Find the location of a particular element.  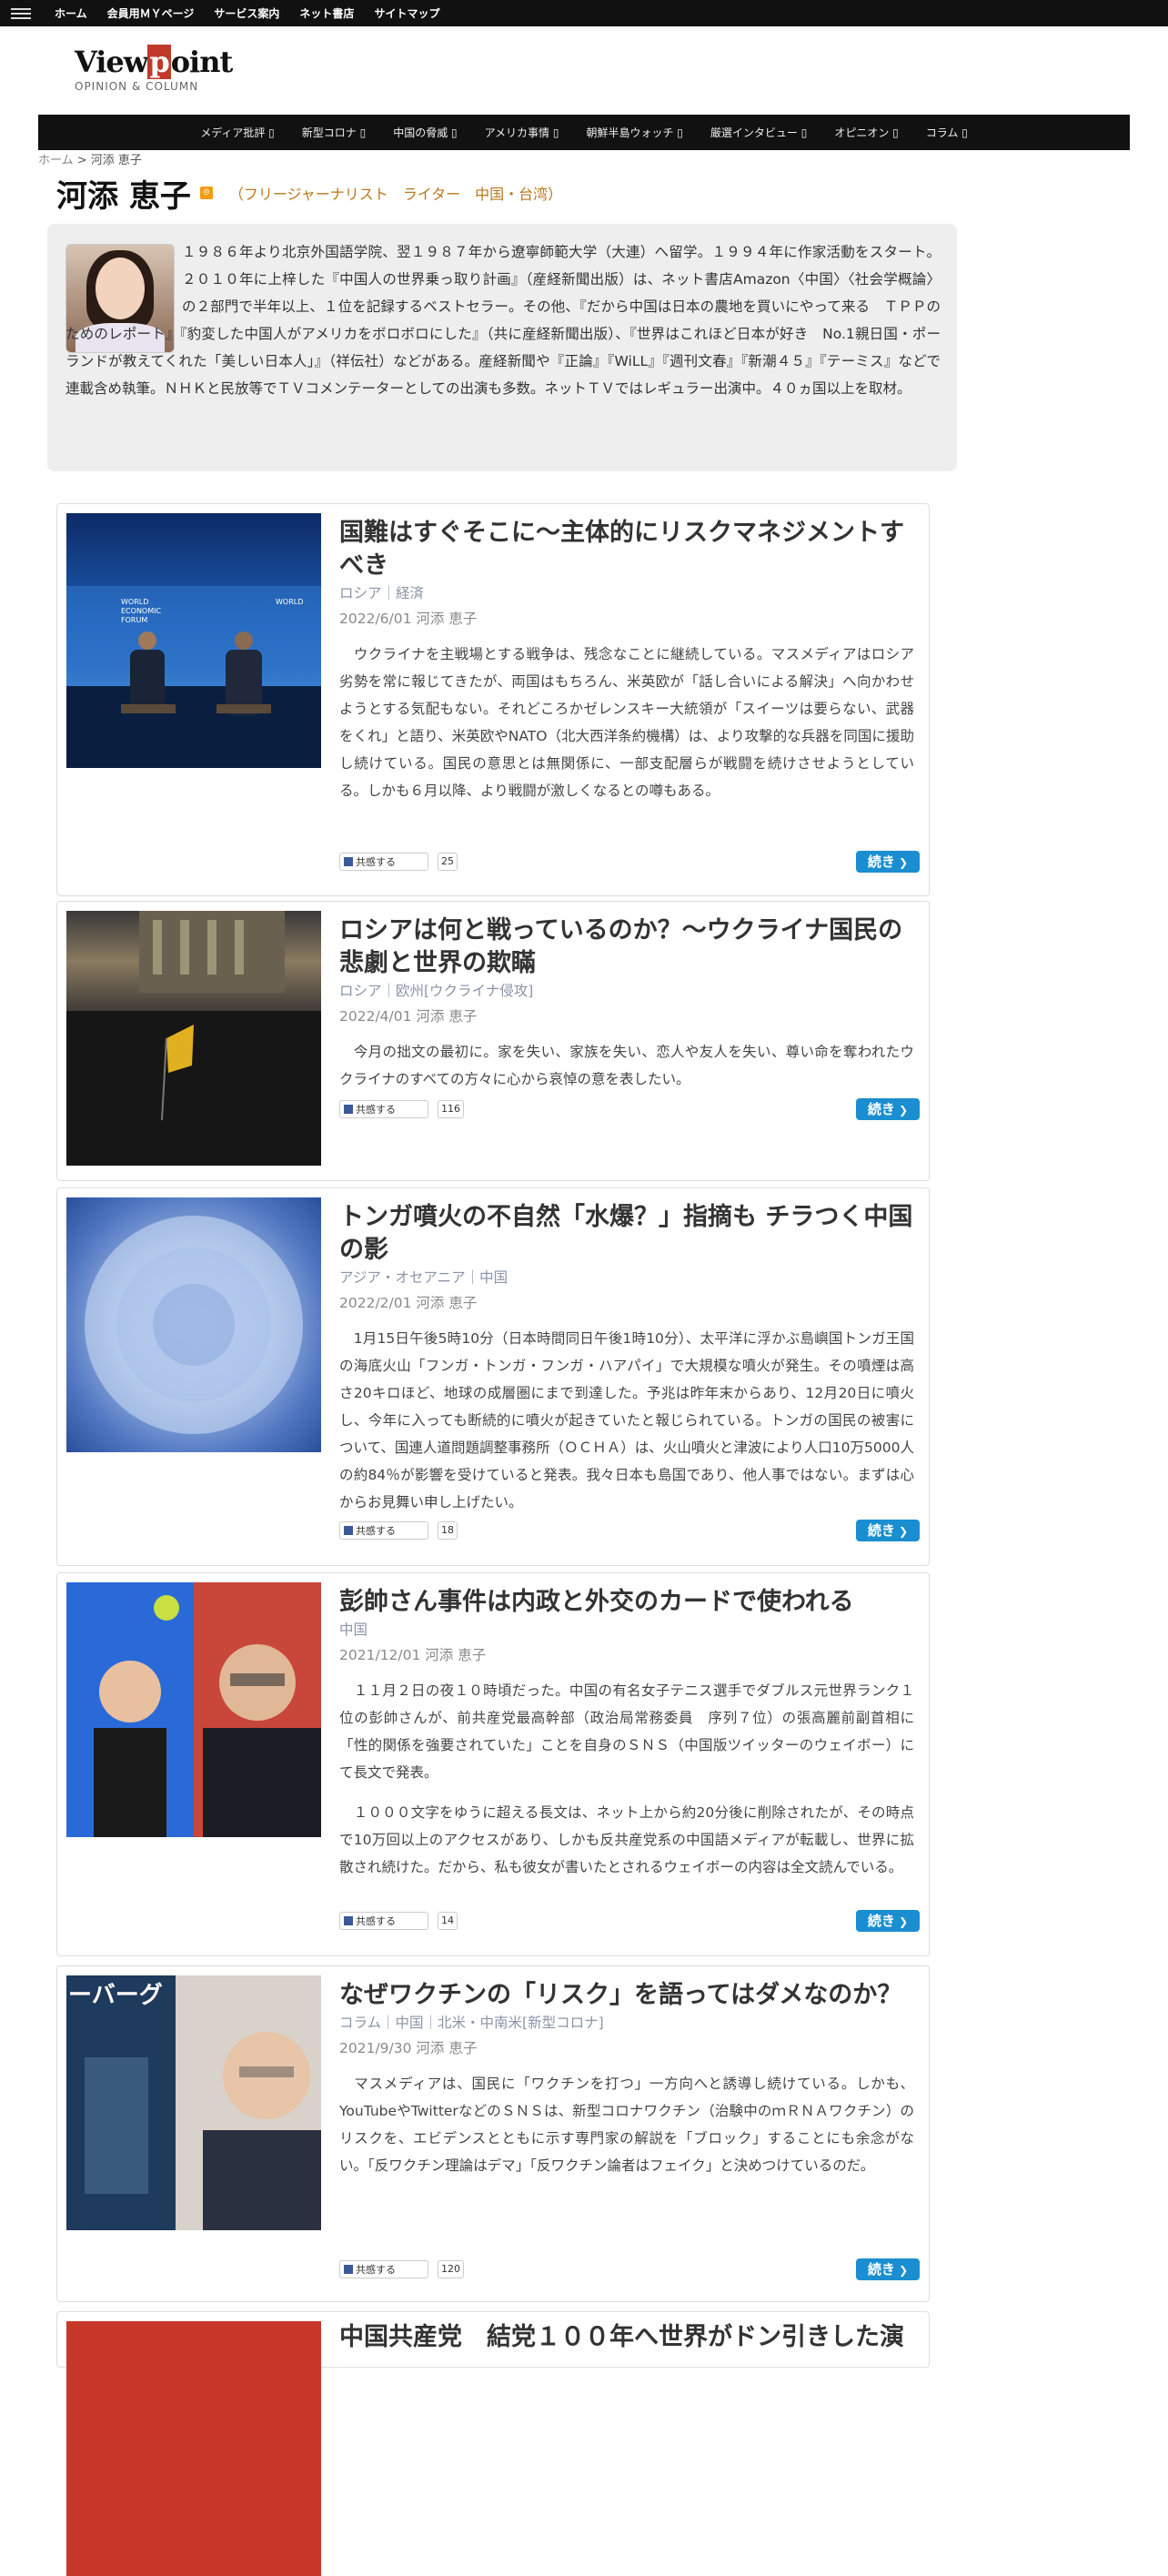

article-title: 国難はすぐそこに～主体的にリスクマネジメントすべき is located at coordinates (627, 549).